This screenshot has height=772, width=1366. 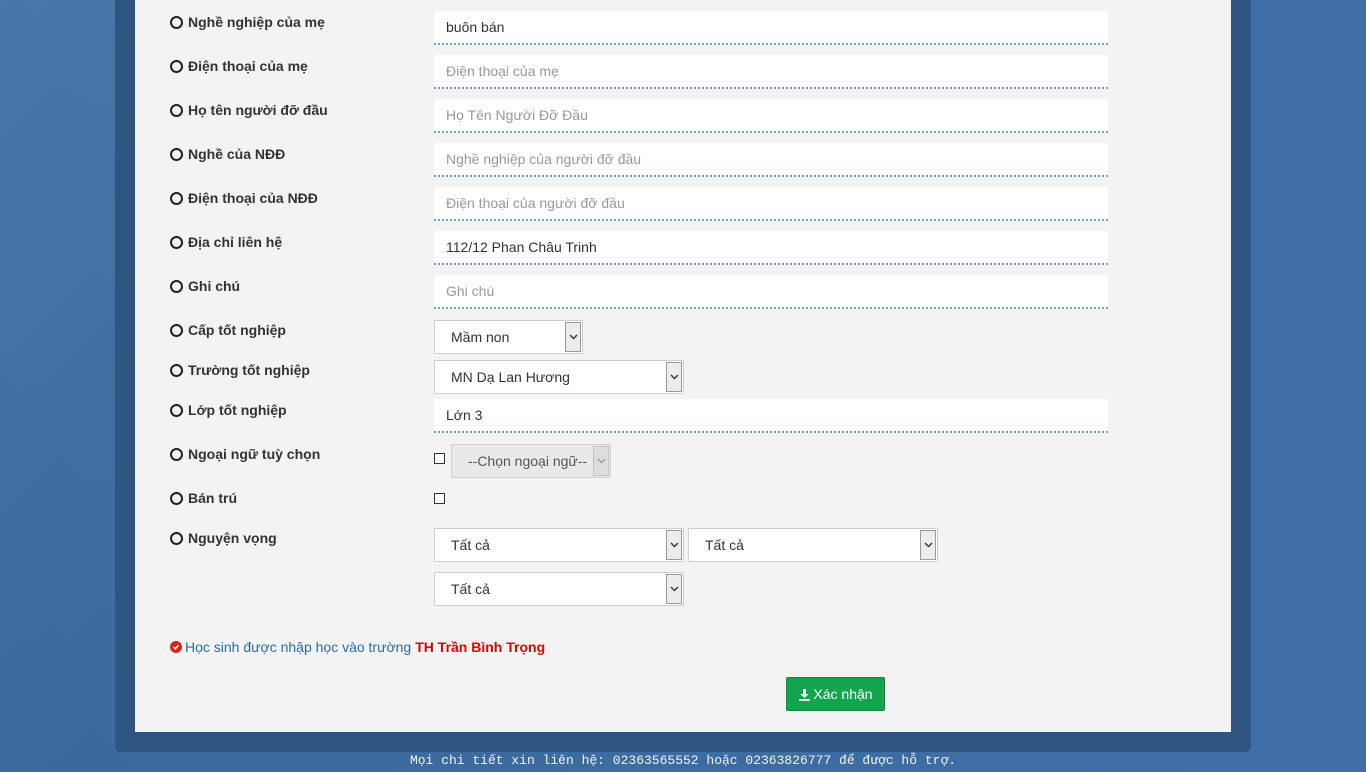 I want to click on dia-chi-input, so click(x=771, y=248).